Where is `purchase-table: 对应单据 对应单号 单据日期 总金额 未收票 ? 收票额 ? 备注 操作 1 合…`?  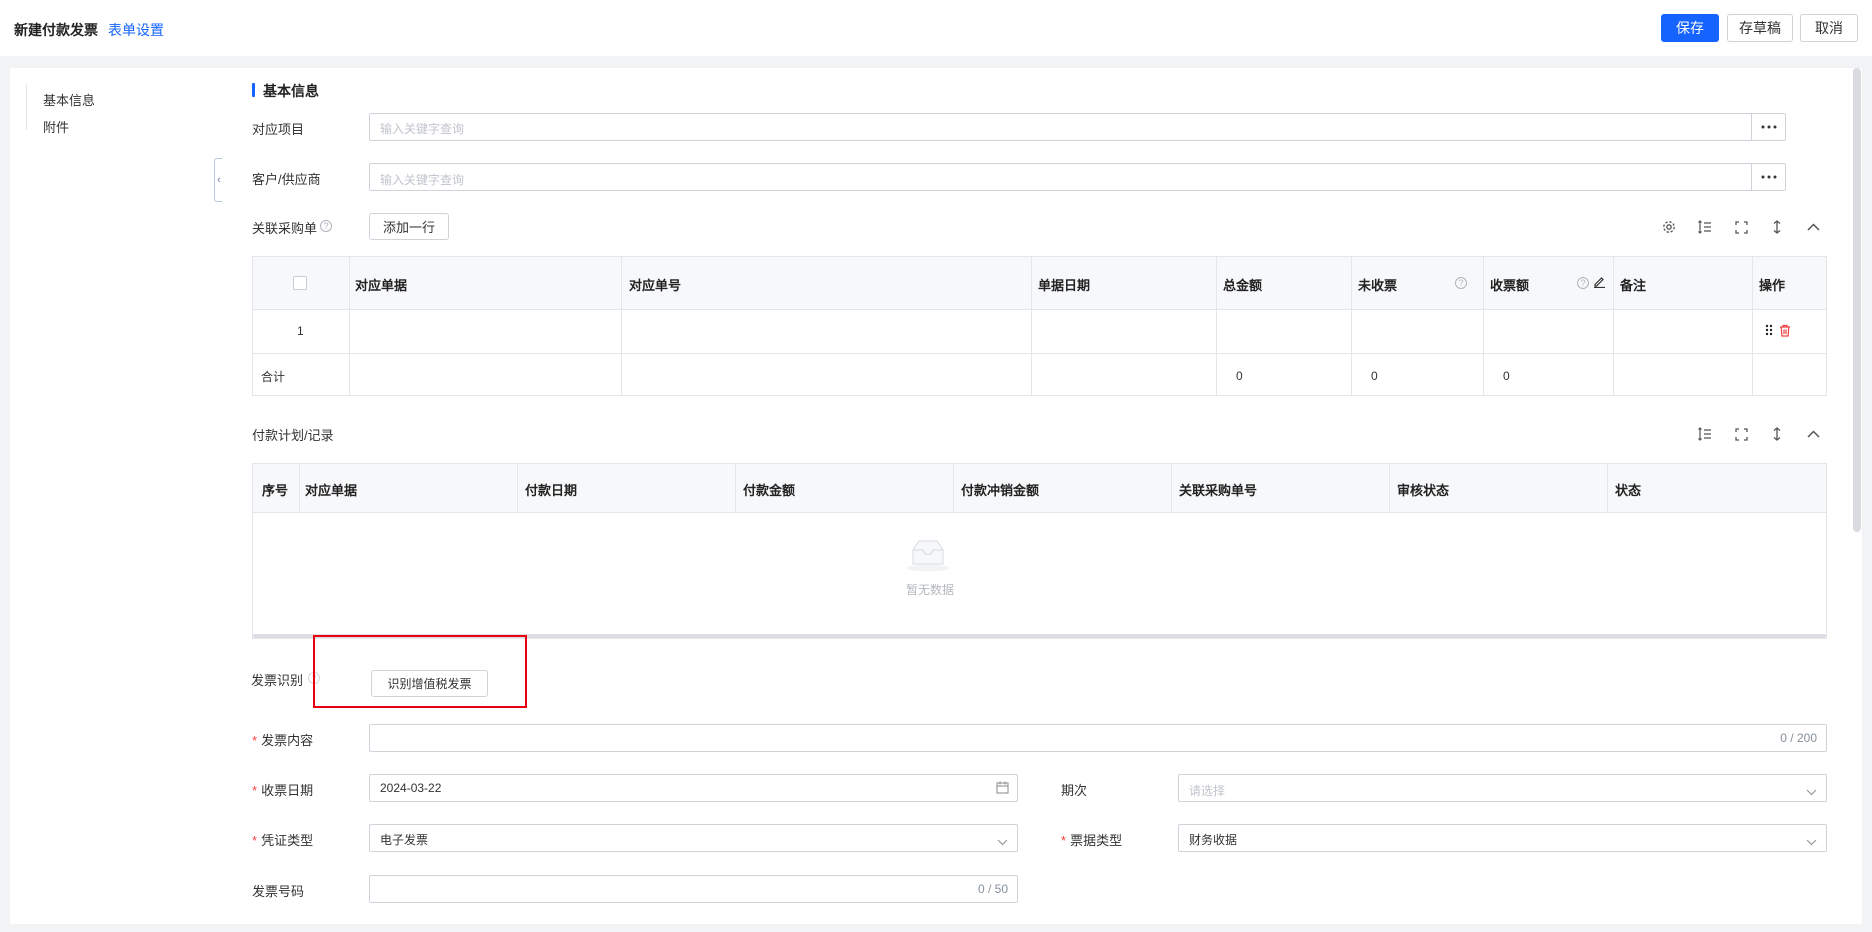
purchase-table: 对应单据 对应单号 单据日期 总金额 未收票 ? 收票额 ? 备注 操作 1 合… is located at coordinates (1039, 326).